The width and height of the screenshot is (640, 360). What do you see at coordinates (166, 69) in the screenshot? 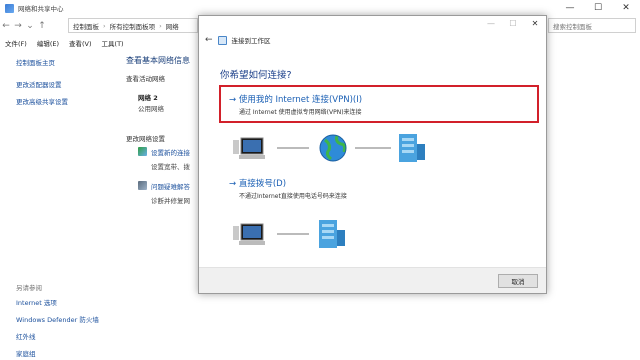
I see `bg-main-content: 查看基本网络信息 查看活动网络` at bounding box center [166, 69].